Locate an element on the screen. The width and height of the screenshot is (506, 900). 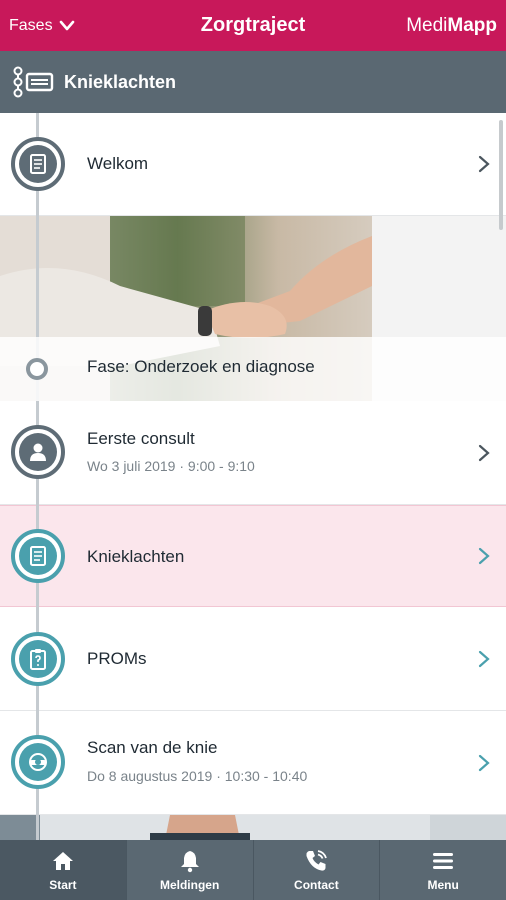
list-item-welcome: Welkom is located at coordinates (253, 164).